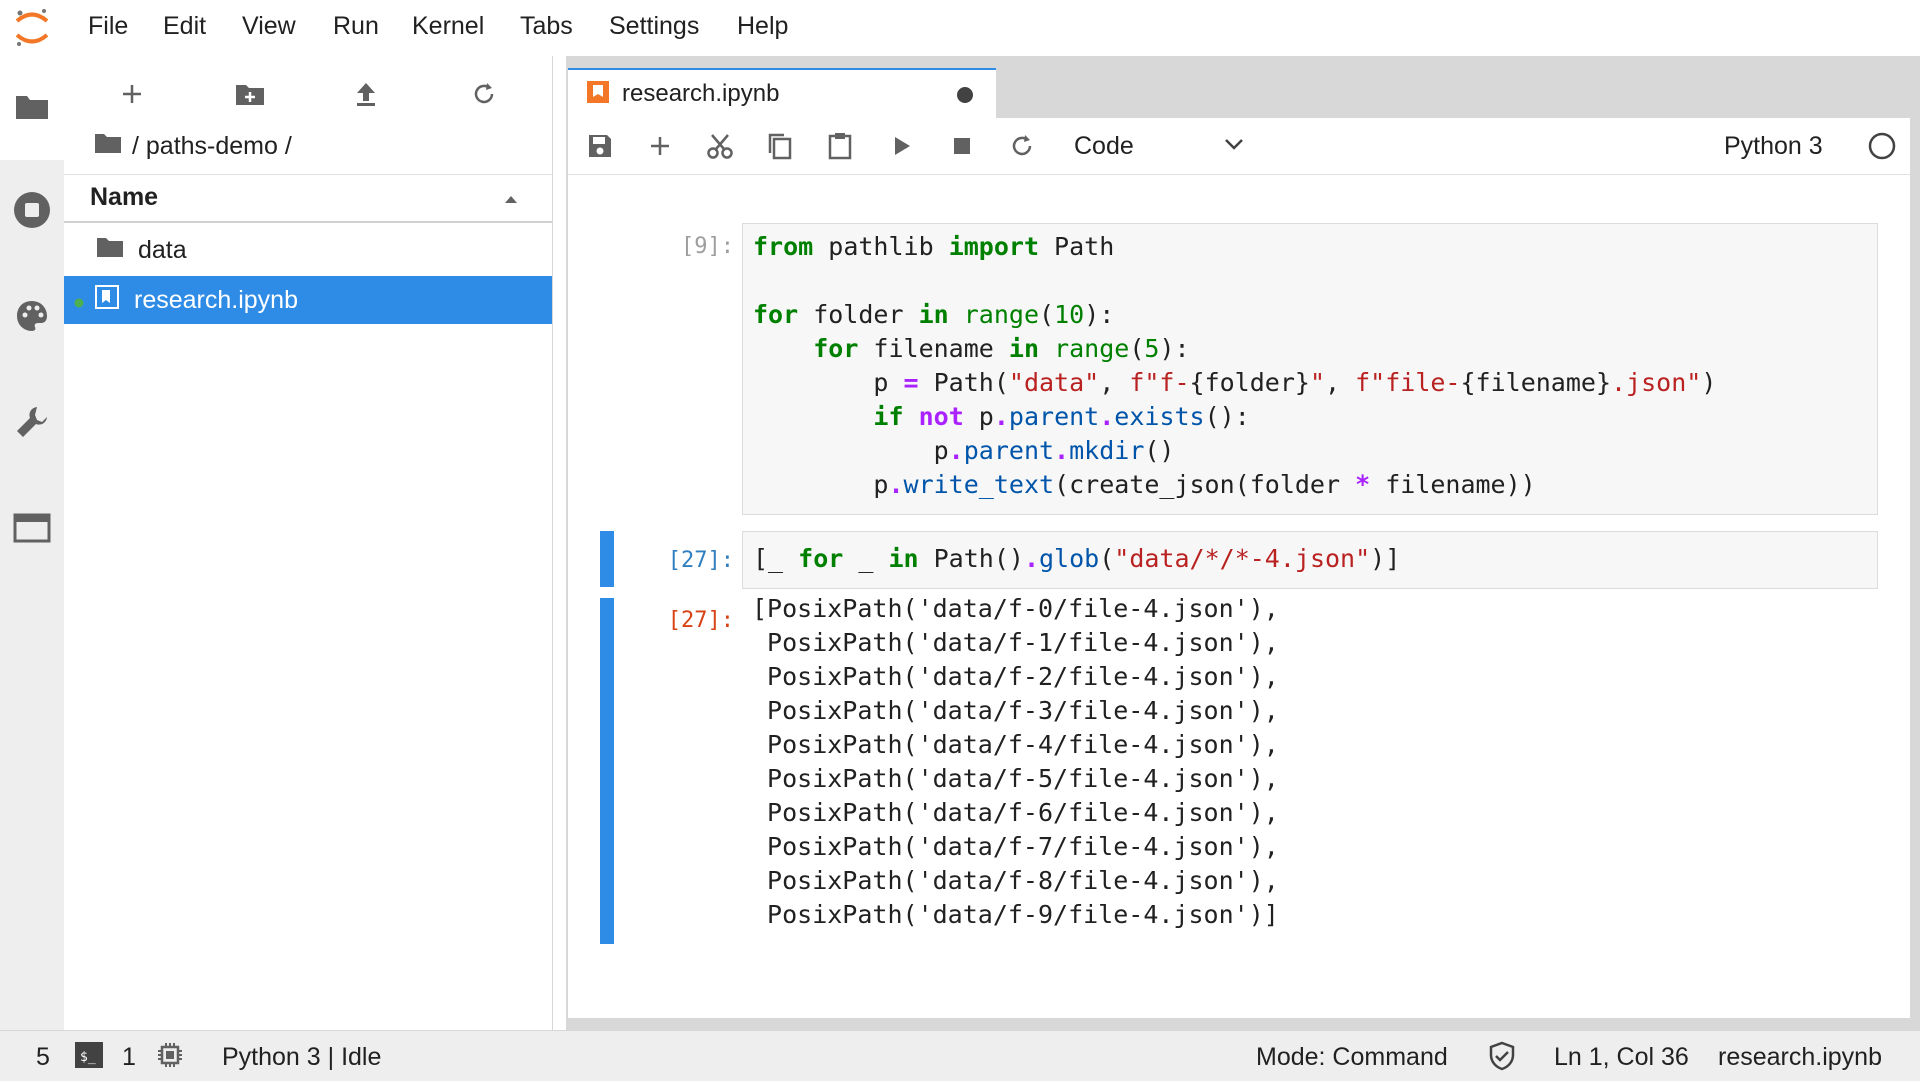  I want to click on cell-collapser, so click(607, 559).